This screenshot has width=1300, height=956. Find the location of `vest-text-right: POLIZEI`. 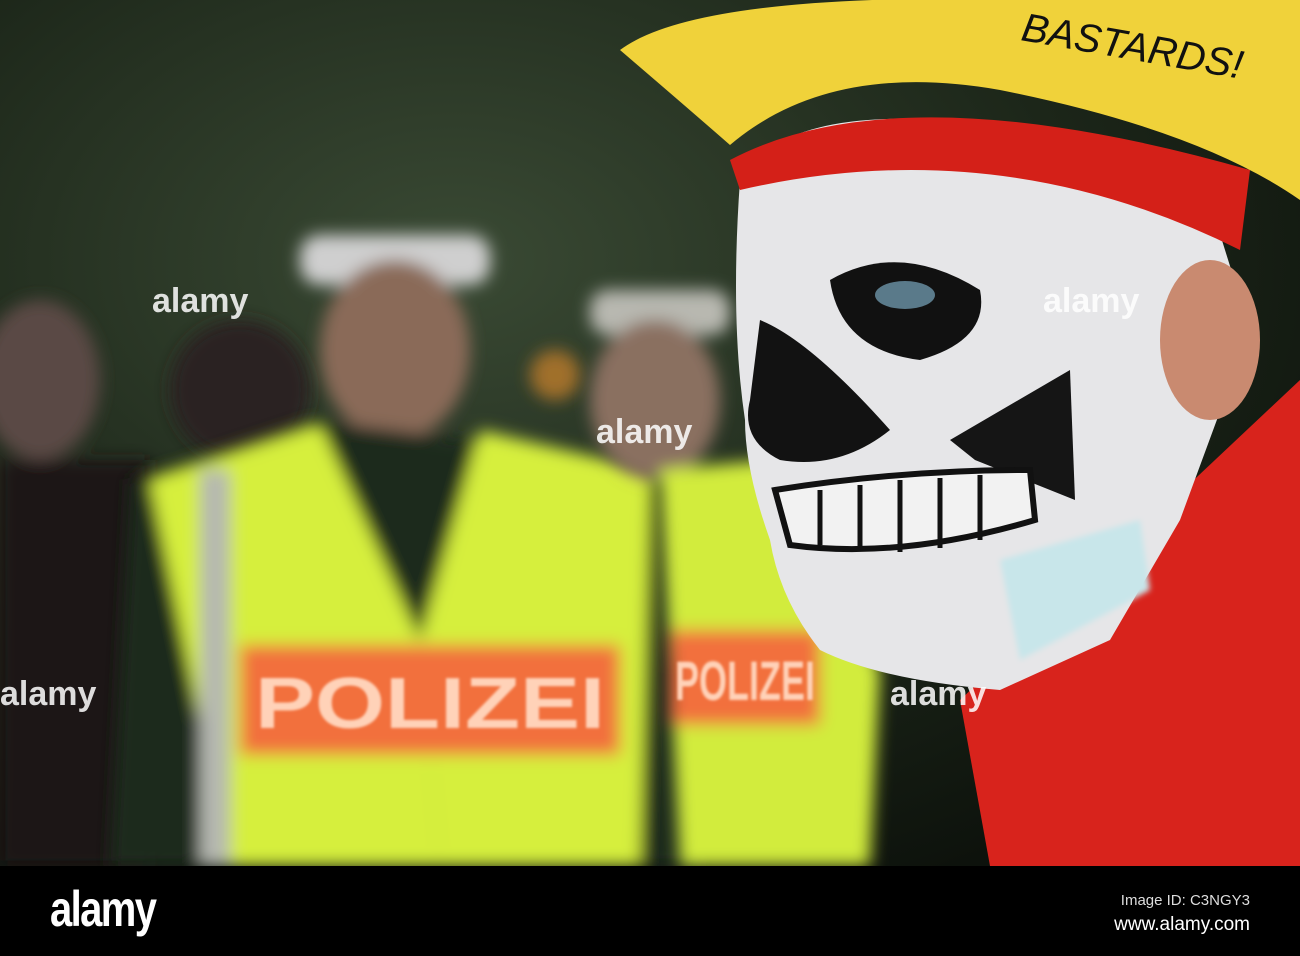

vest-text-right: POLIZEI is located at coordinates (745, 680).